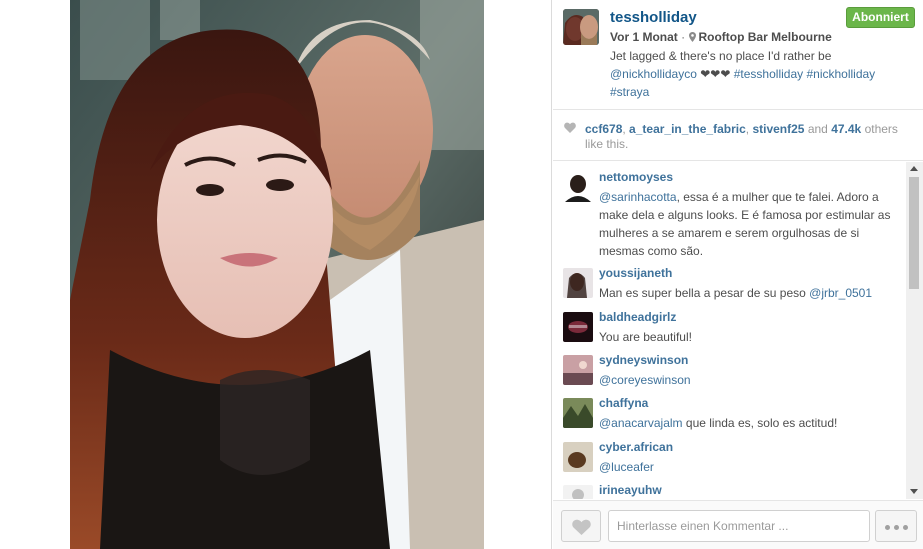  Describe the element at coordinates (846, 129) in the screenshot. I see `likes-count: 47.4k` at that location.